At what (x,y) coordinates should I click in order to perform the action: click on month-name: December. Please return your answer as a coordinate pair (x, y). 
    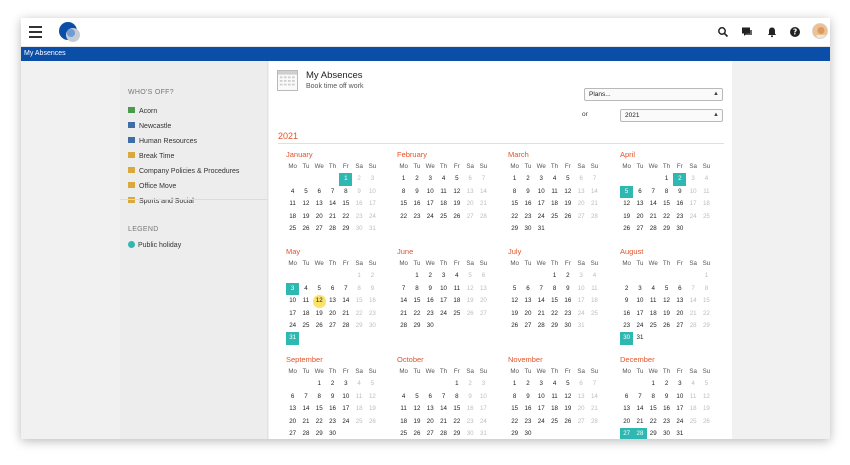
    Looking at the image, I should click on (668, 360).